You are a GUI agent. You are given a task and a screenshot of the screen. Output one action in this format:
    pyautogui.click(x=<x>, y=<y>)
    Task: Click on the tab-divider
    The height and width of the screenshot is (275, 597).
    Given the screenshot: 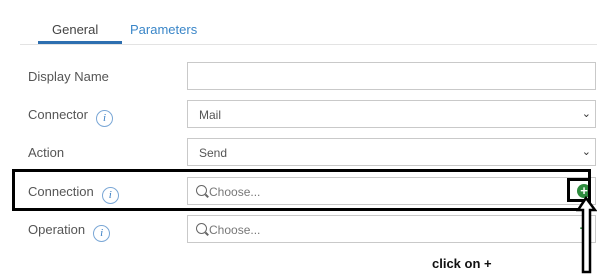 What is the action you would take?
    pyautogui.click(x=308, y=44)
    